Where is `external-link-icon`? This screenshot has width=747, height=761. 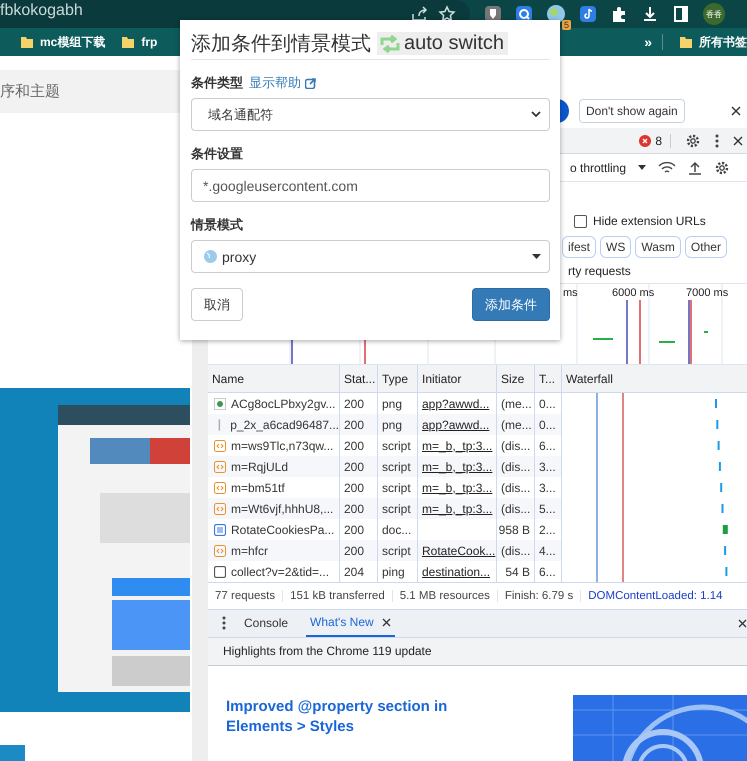 external-link-icon is located at coordinates (310, 83).